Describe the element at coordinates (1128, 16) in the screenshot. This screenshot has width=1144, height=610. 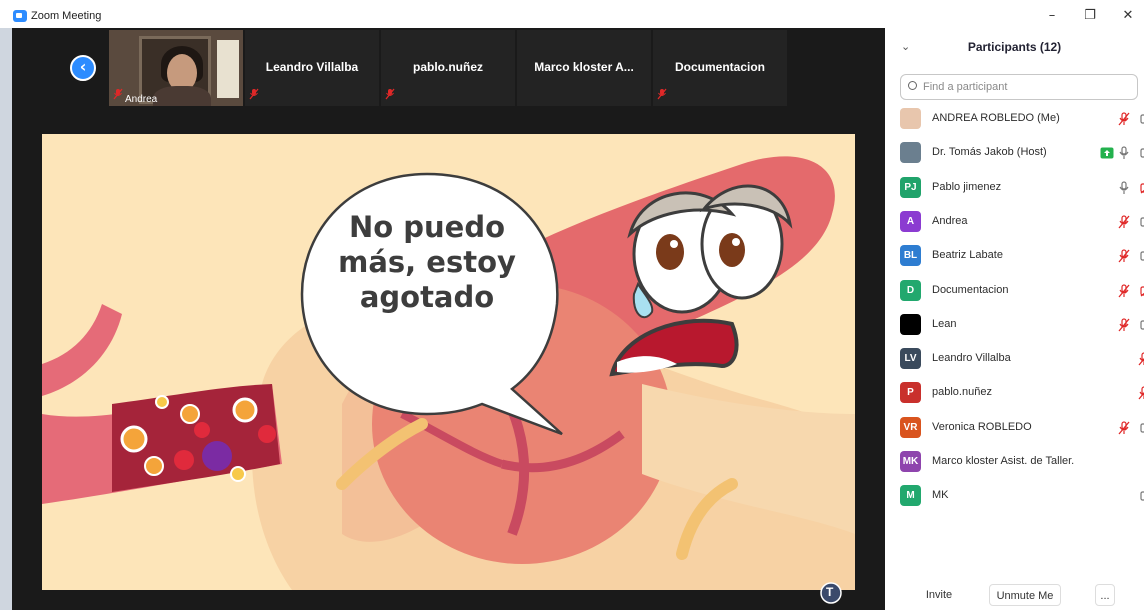
I see `close-button: ✕` at that location.